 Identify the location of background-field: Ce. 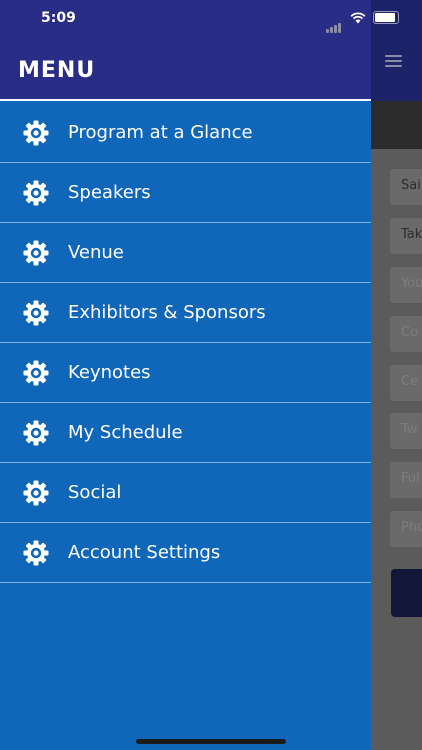
(406, 383).